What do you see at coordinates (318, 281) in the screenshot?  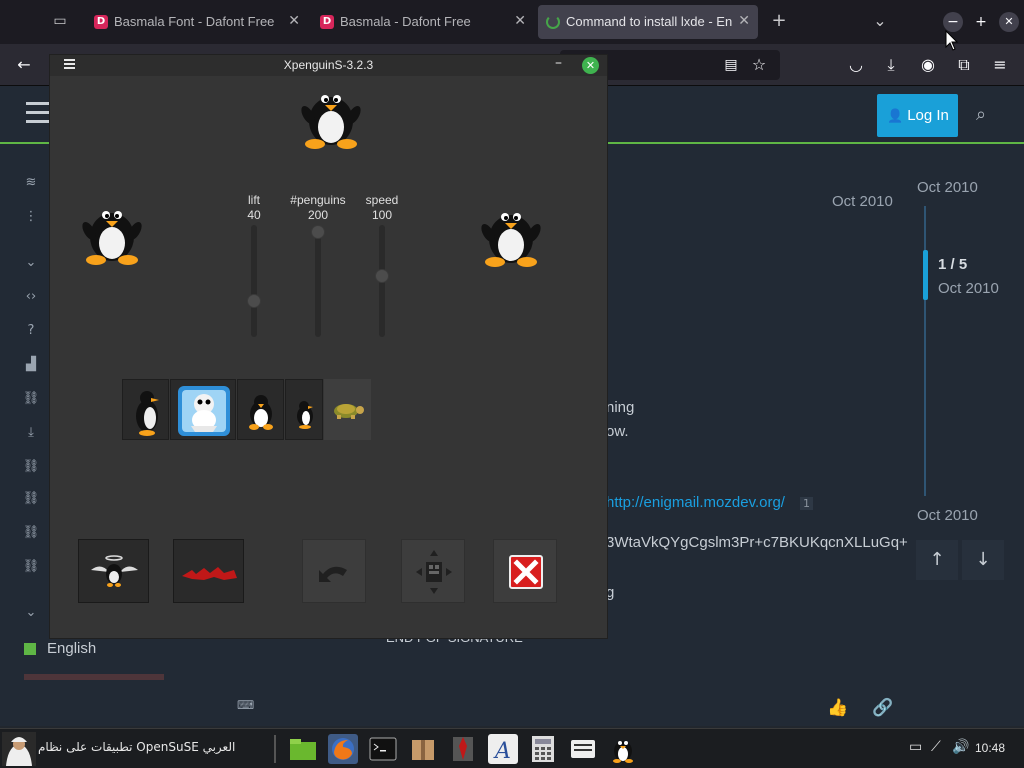 I see `penguins-slider` at bounding box center [318, 281].